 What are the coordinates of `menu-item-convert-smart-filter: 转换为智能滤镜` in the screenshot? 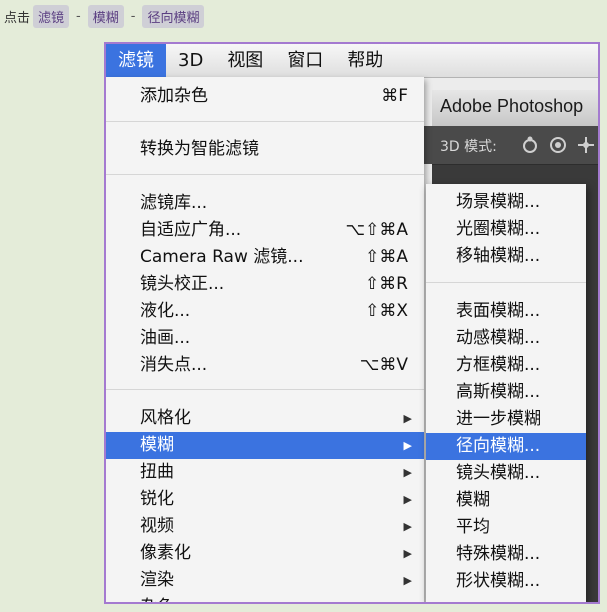 It's located at (265, 149).